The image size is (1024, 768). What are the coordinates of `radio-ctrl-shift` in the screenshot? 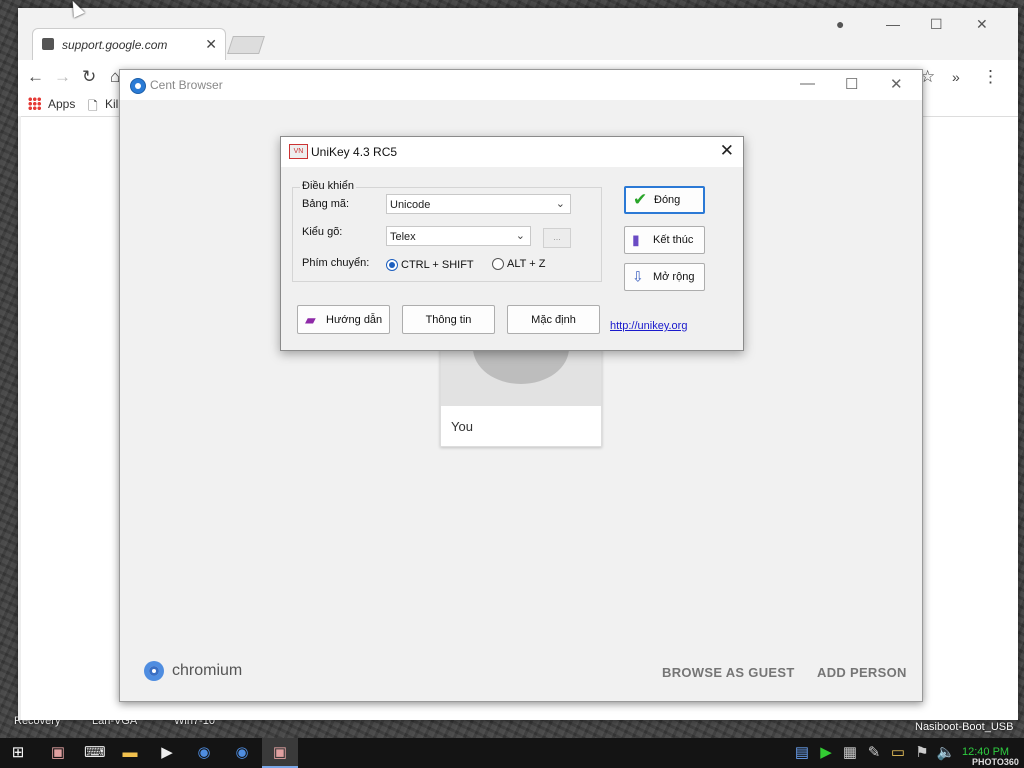 It's located at (392, 265).